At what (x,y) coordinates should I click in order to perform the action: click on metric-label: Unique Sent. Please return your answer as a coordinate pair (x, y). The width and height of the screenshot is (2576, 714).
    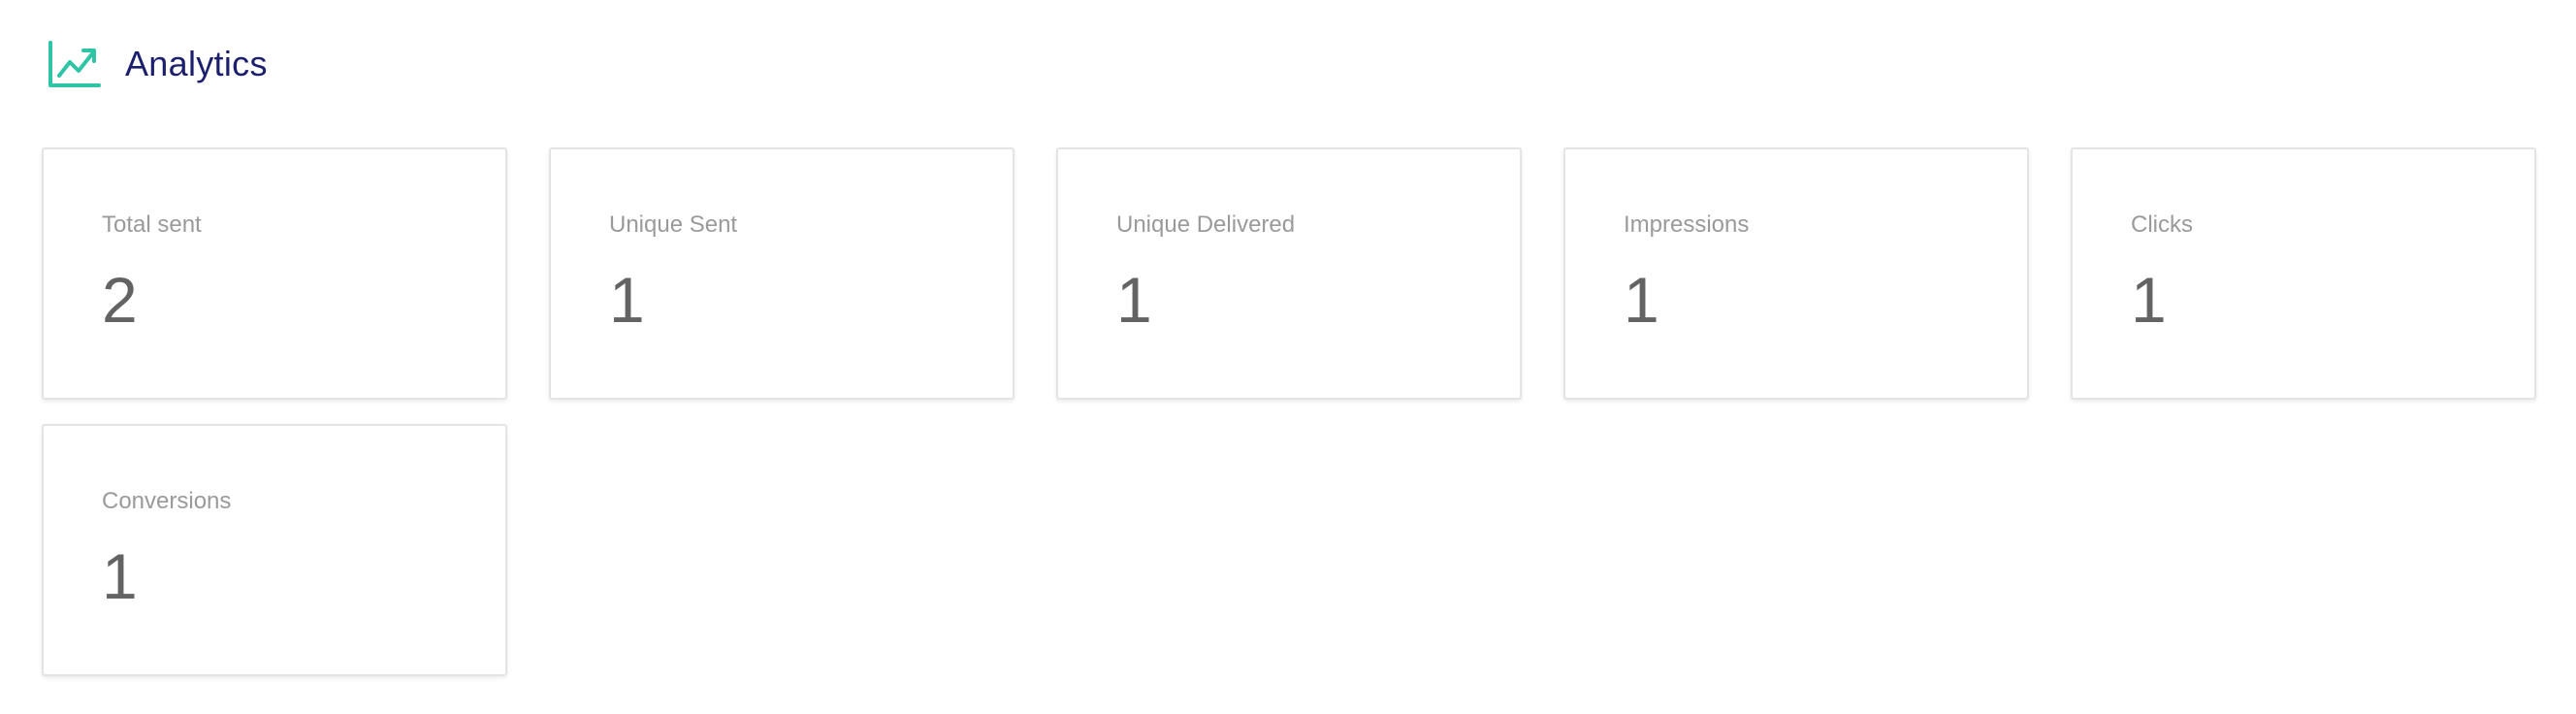
    Looking at the image, I should click on (673, 224).